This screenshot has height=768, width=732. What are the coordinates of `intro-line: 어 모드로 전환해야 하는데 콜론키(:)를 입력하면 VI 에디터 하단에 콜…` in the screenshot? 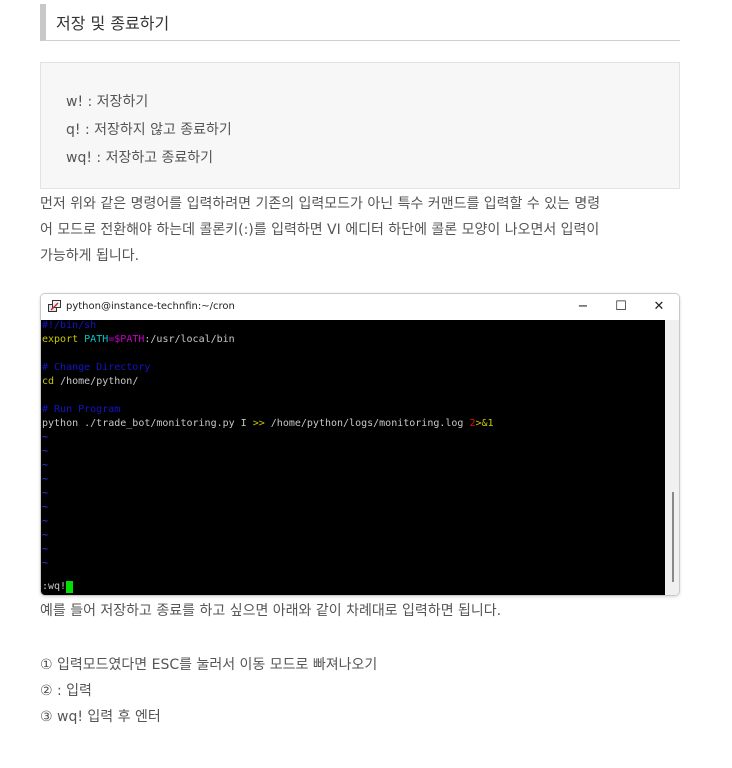 It's located at (320, 230).